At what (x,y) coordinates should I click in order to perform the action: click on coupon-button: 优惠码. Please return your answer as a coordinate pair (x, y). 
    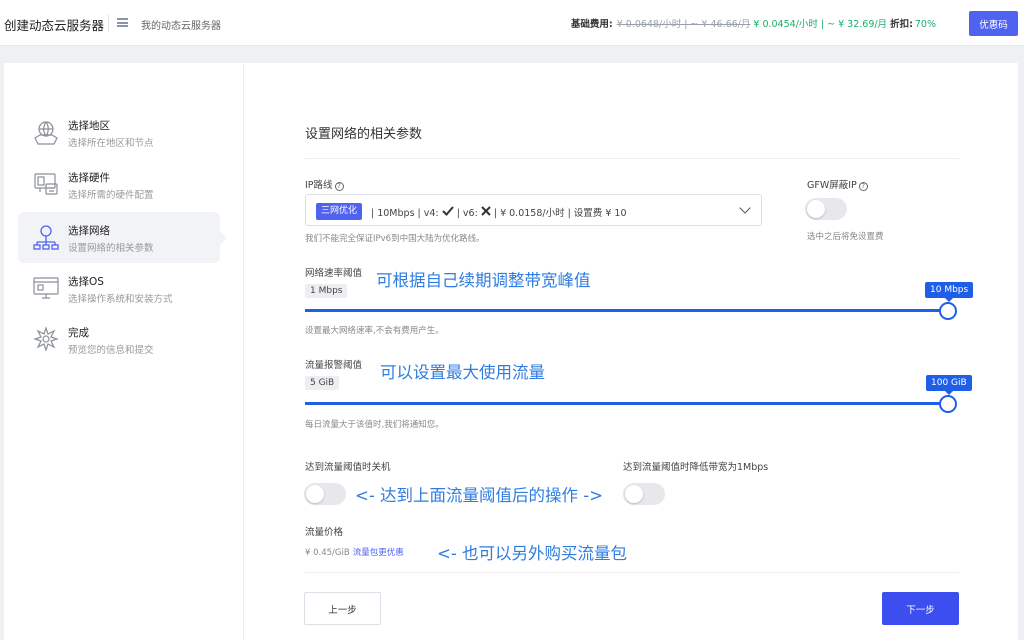
    Looking at the image, I should click on (993, 23).